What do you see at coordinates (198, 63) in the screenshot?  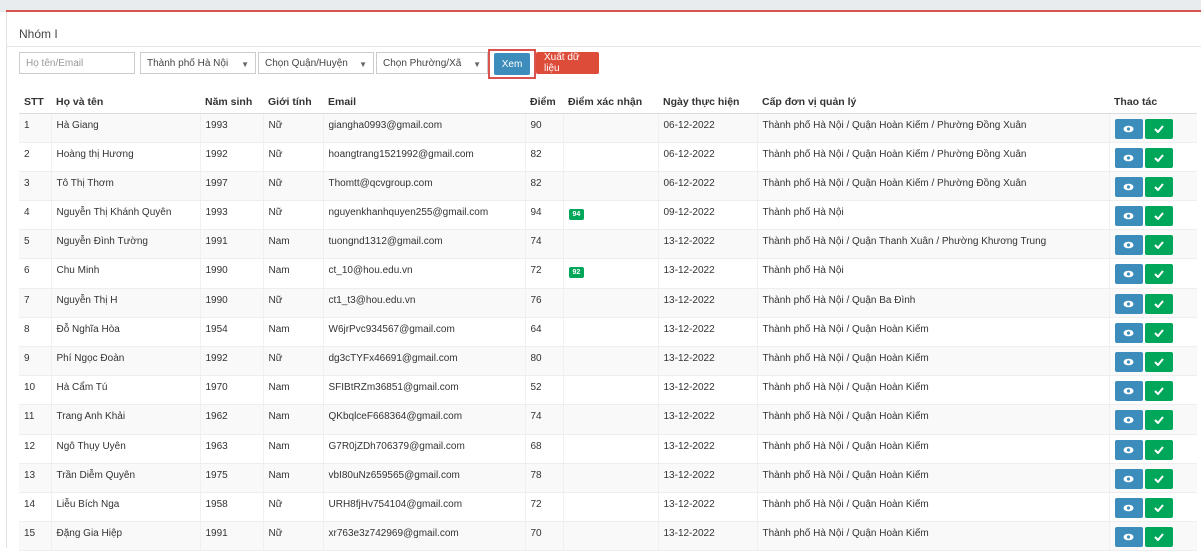 I see `city-select: Thành phố Hà Nội ▼` at bounding box center [198, 63].